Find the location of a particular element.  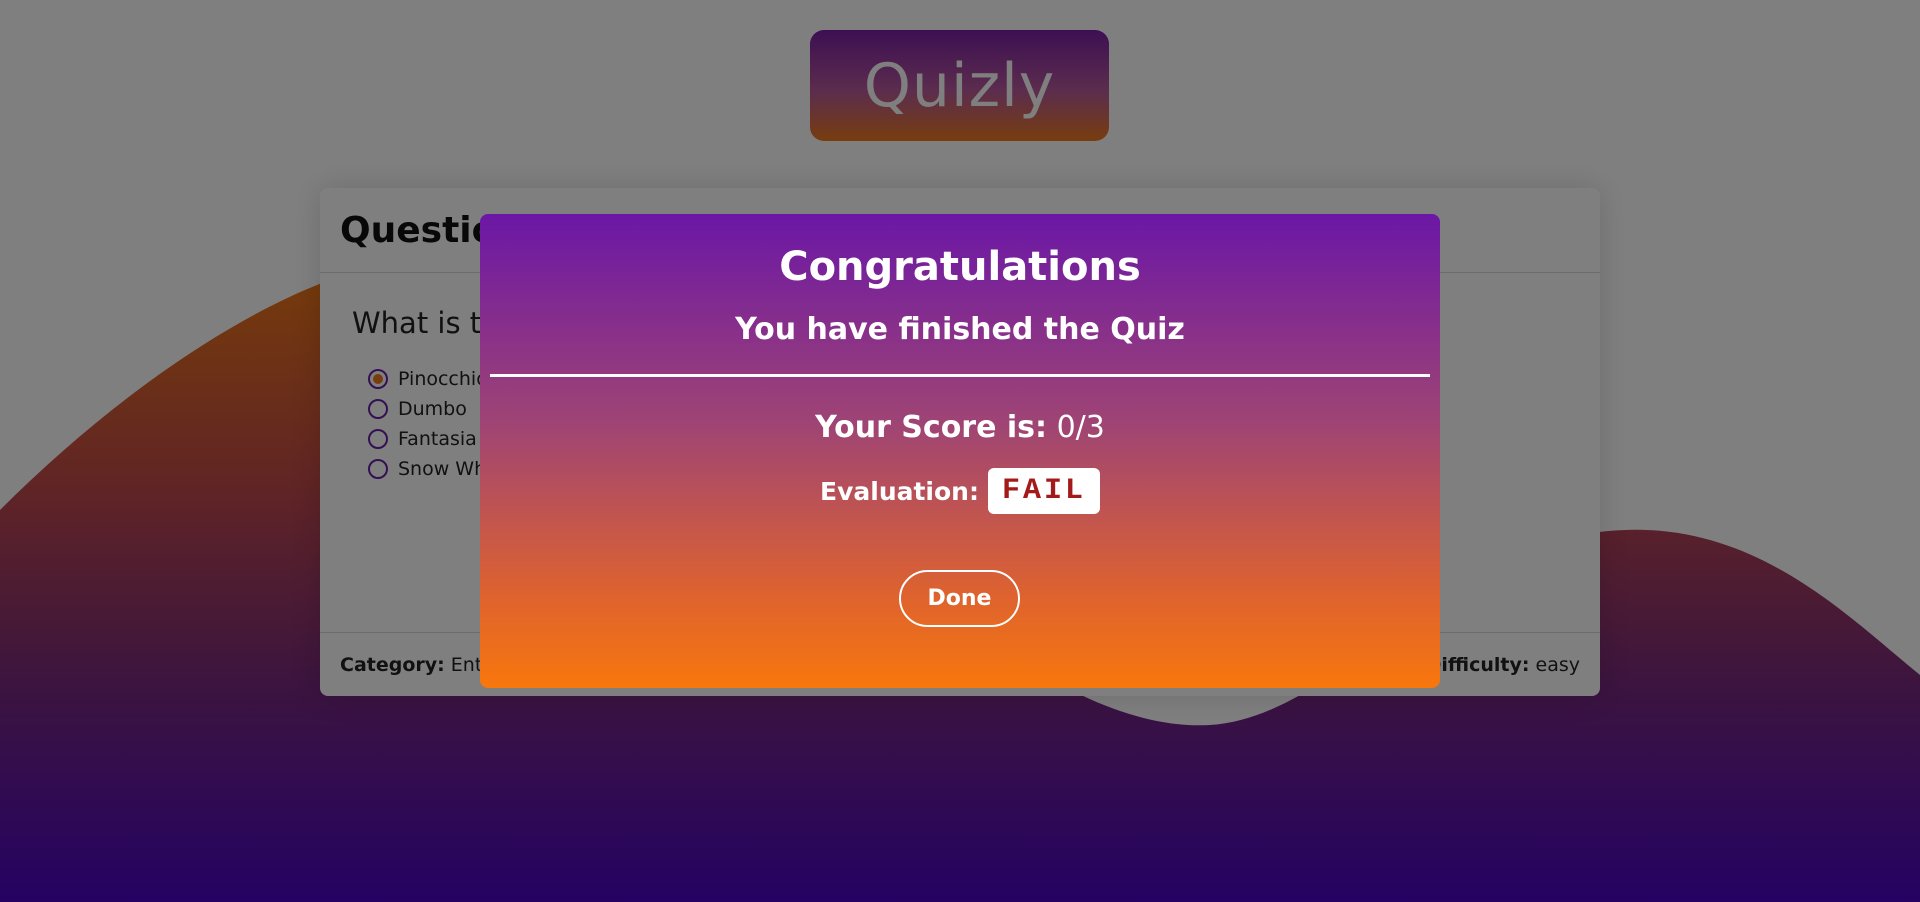

evaluation-label: Evaluation: is located at coordinates (899, 491).